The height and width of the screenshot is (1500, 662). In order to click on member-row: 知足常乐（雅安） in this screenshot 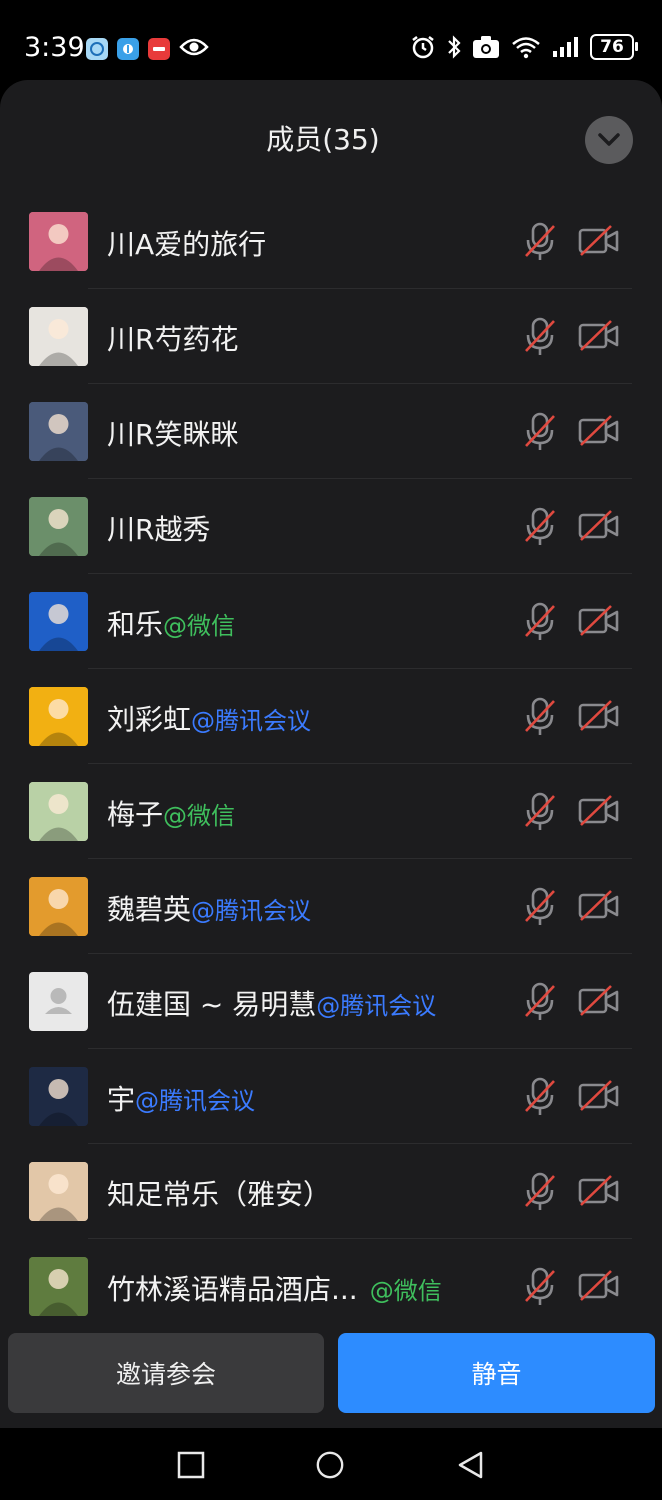, I will do `click(331, 1191)`.